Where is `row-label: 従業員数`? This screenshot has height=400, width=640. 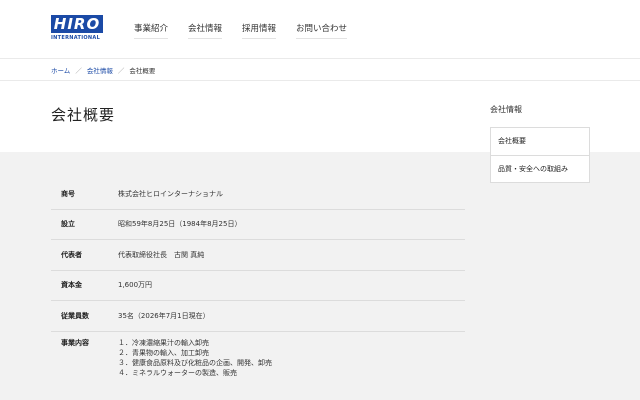
row-label: 従業員数 is located at coordinates (75, 315).